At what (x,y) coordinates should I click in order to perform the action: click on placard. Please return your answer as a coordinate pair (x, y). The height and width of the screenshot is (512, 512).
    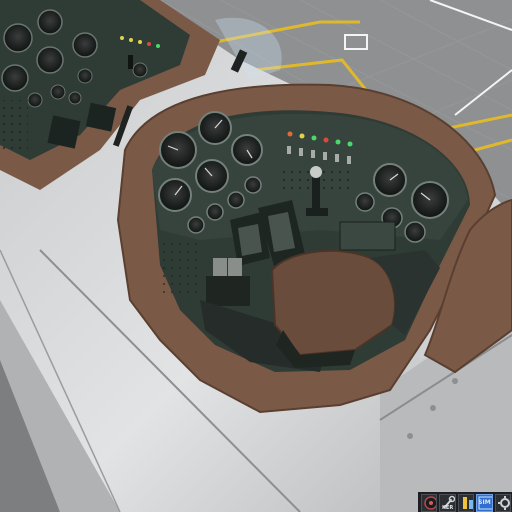
    Looking at the image, I should click on (367, 236).